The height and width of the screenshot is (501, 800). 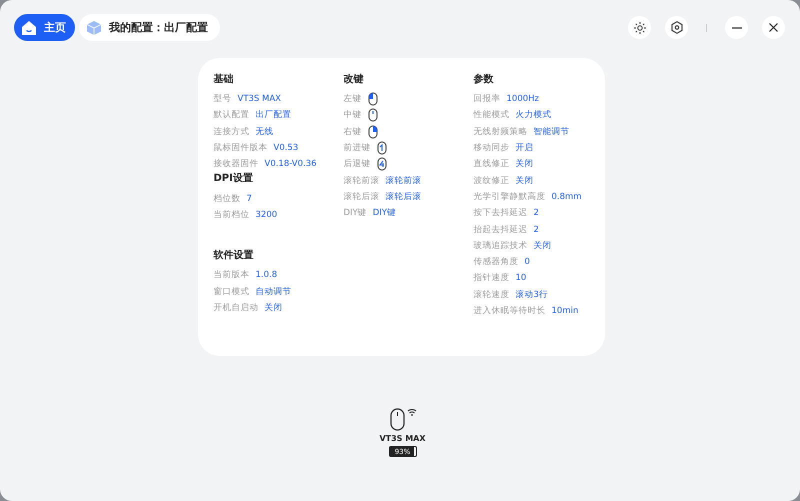 What do you see at coordinates (232, 115) in the screenshot?
I see `field-label: 默认配置` at bounding box center [232, 115].